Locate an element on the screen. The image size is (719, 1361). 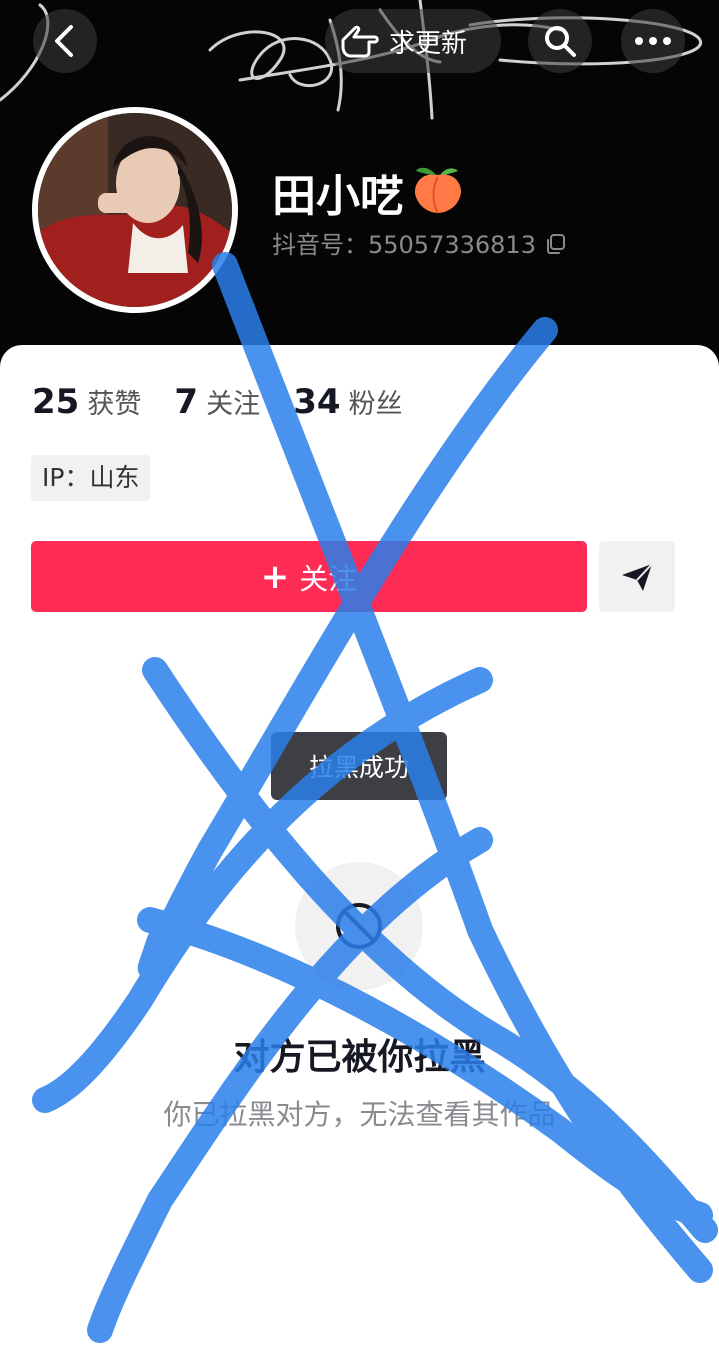
blocked-subtitle: 你已拉黑对方，无法查看其作品 is located at coordinates (359, 1114).